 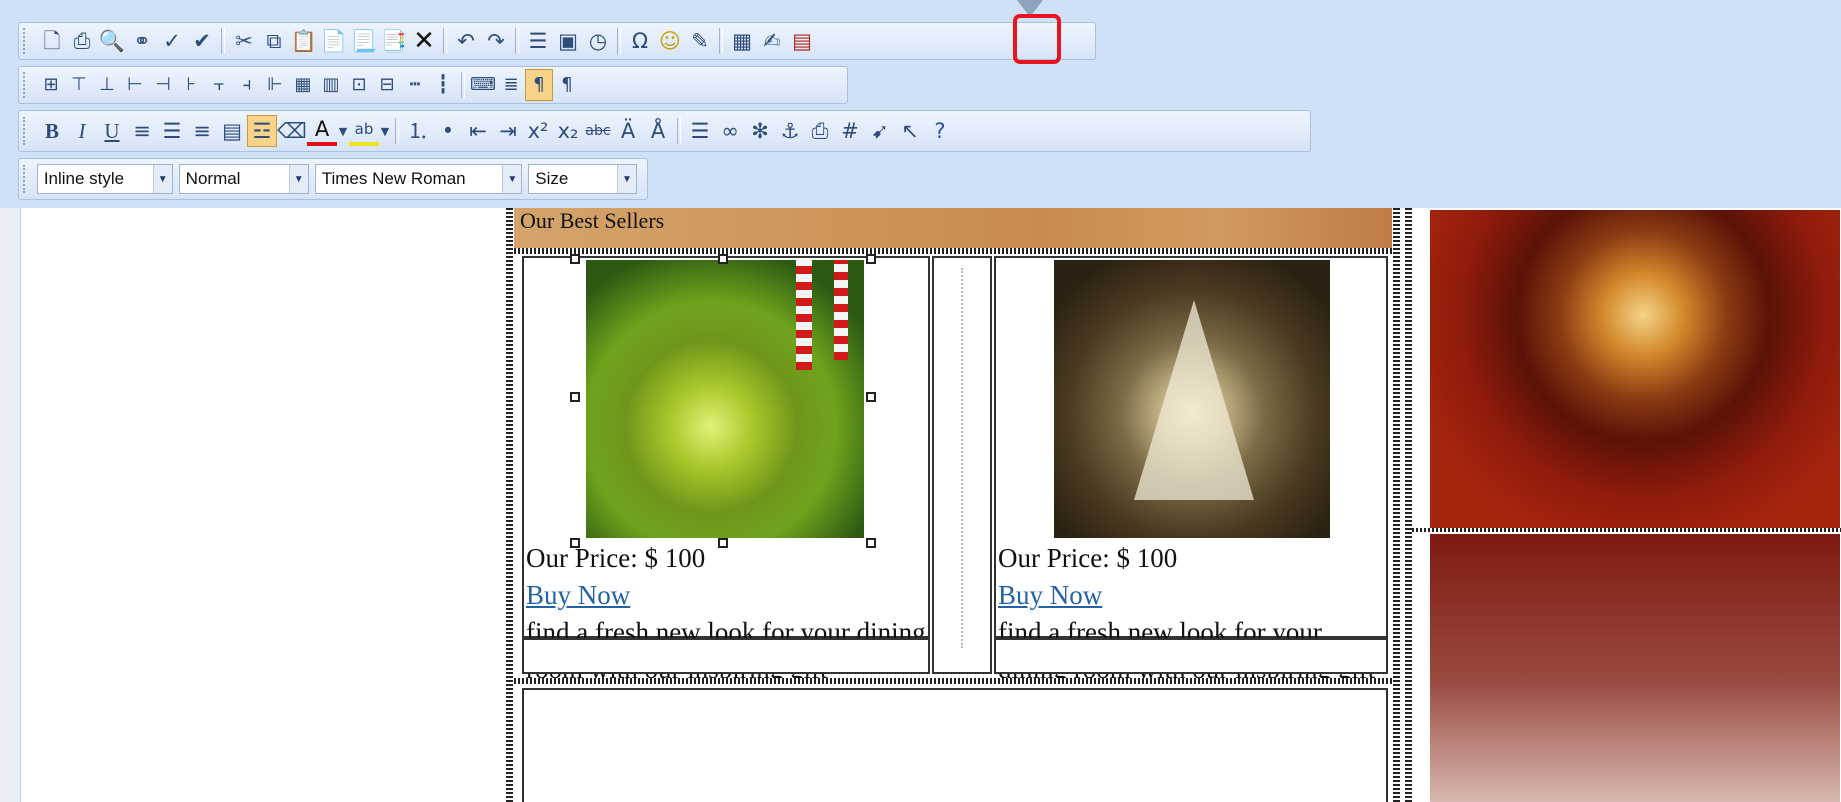 What do you see at coordinates (262, 131) in the screenshot?
I see `highlight-icon: ☲` at bounding box center [262, 131].